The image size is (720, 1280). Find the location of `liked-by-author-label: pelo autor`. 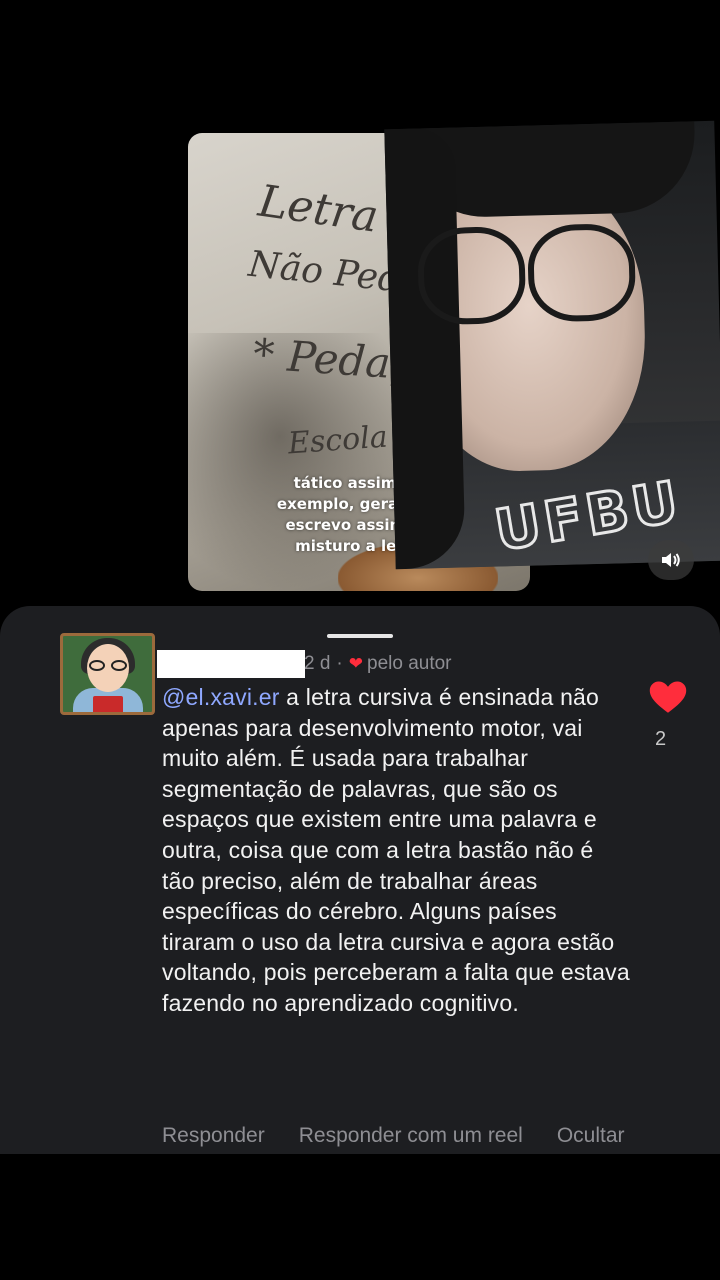

liked-by-author-label: pelo autor is located at coordinates (409, 663).